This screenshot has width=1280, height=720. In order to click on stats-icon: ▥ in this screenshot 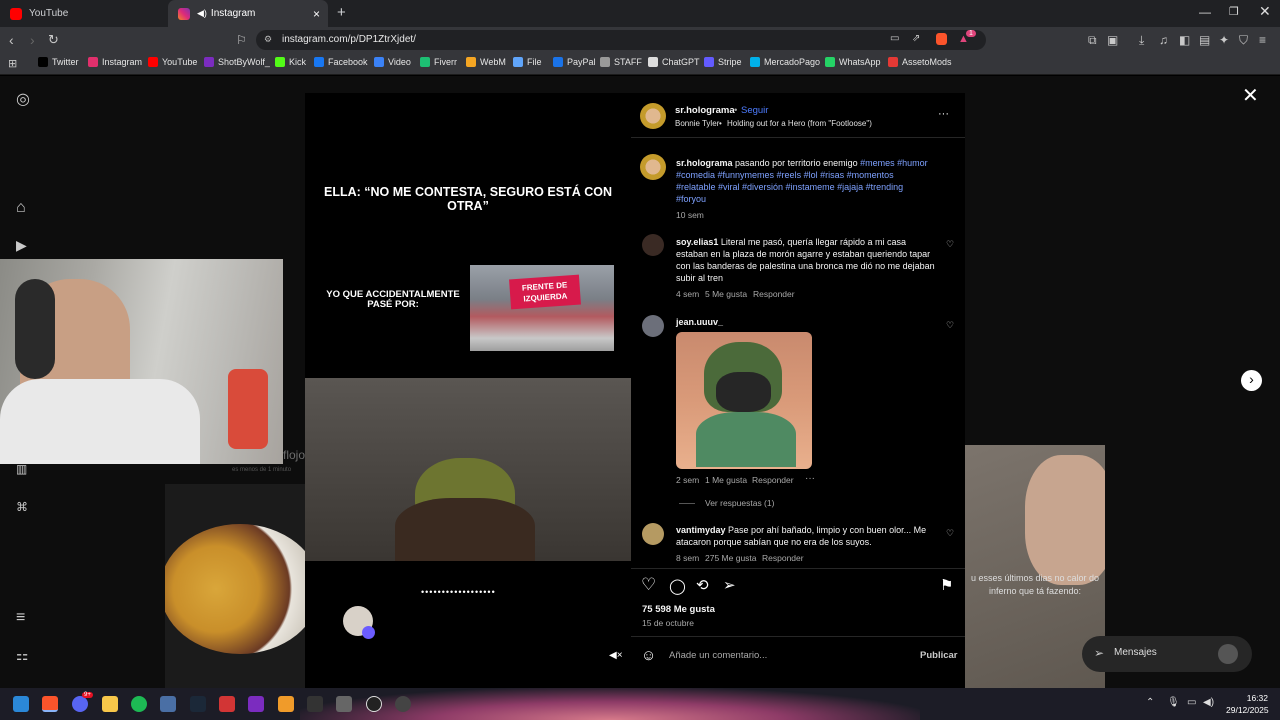, I will do `click(21, 469)`.